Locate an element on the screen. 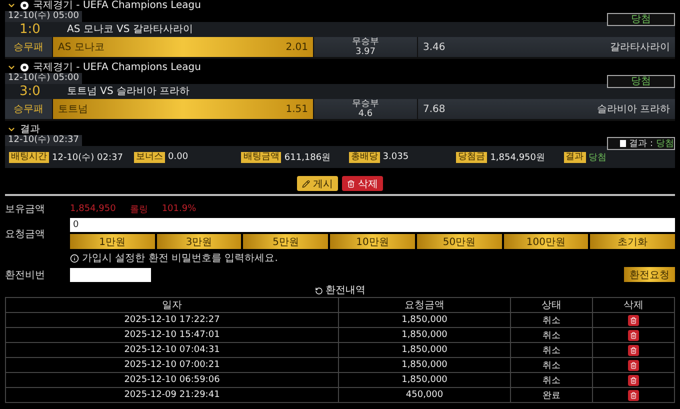  password-input is located at coordinates (110, 275).